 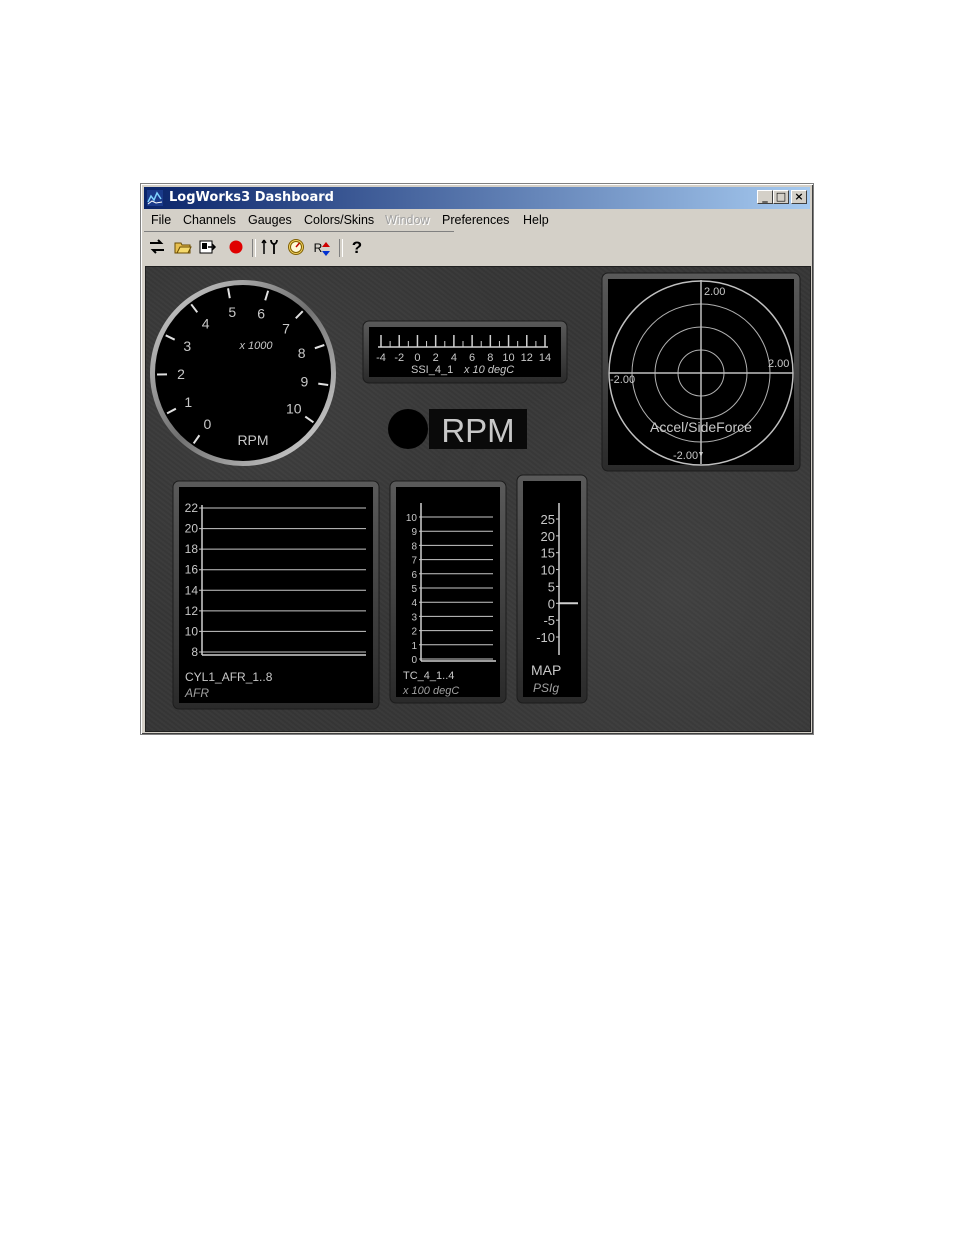 I want to click on maximize-icon: □, so click(x=781, y=196).